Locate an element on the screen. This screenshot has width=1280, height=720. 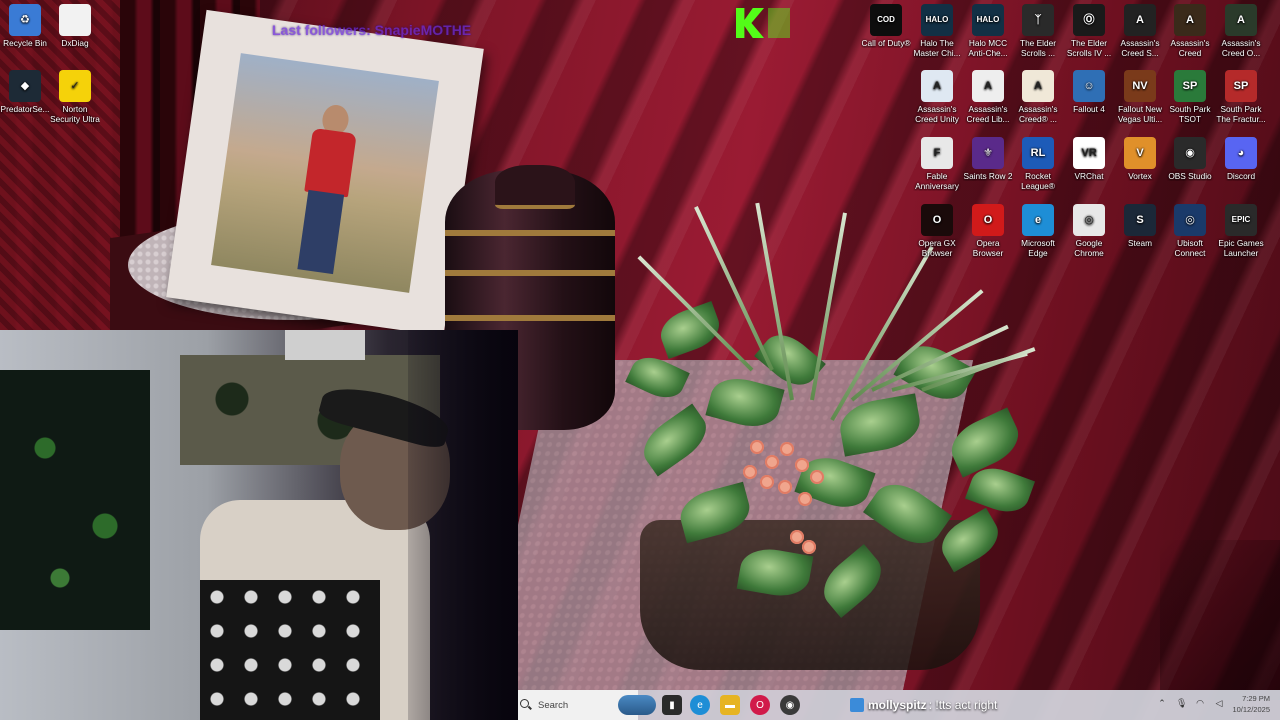
plant-leaf is located at coordinates (852, 581).